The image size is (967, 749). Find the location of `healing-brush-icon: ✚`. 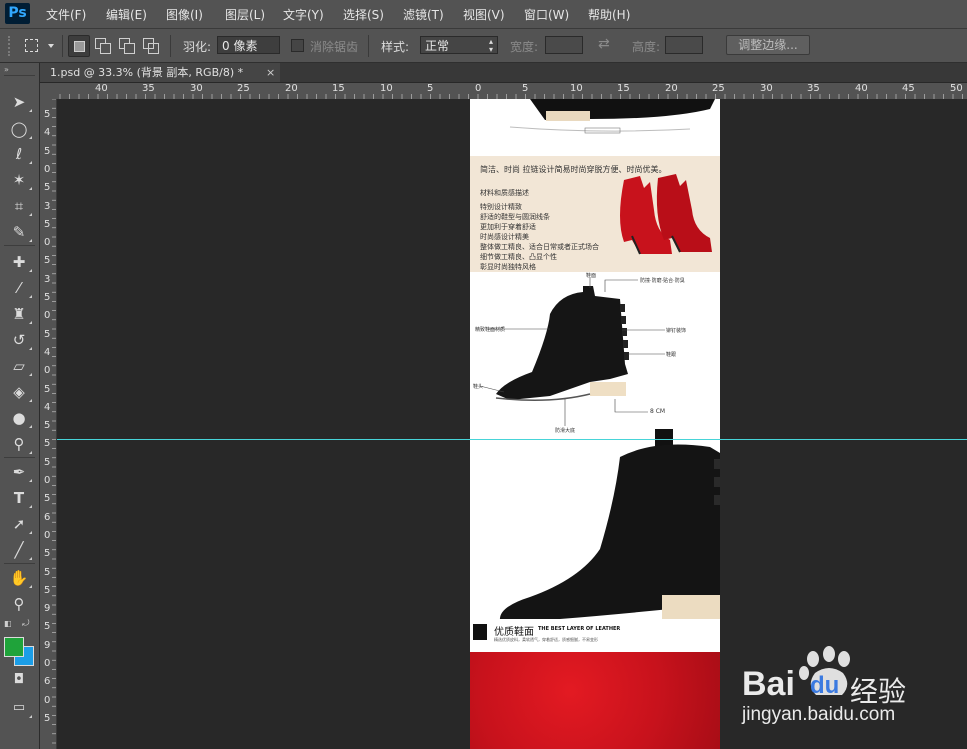

healing-brush-icon: ✚ is located at coordinates (20, 262).